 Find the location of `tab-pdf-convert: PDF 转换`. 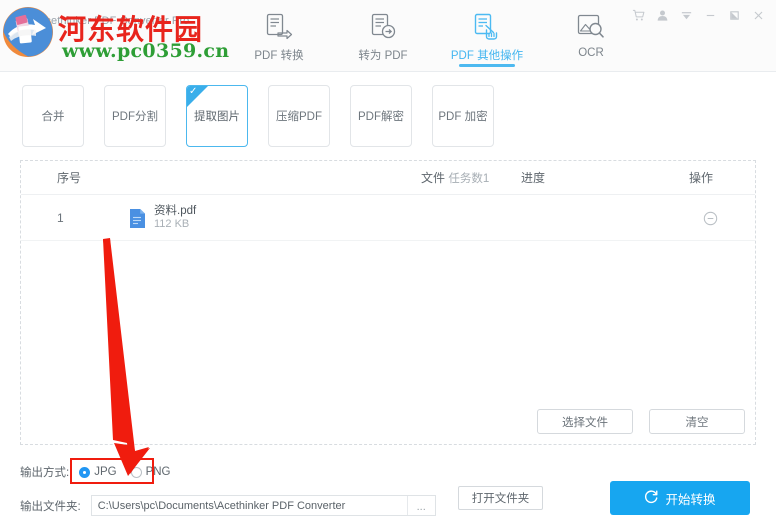

tab-pdf-convert: PDF 转换 is located at coordinates (279, 33).